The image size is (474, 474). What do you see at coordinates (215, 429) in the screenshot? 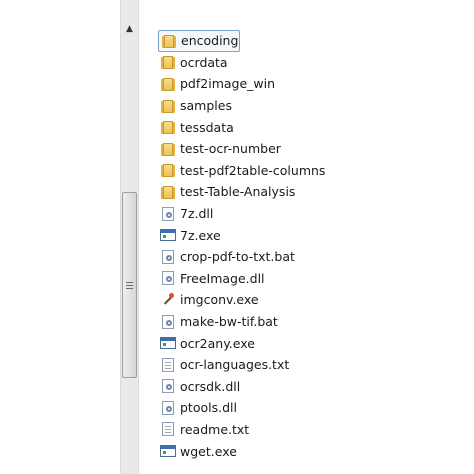
I see `file-name-label: readme.txt` at bounding box center [215, 429].